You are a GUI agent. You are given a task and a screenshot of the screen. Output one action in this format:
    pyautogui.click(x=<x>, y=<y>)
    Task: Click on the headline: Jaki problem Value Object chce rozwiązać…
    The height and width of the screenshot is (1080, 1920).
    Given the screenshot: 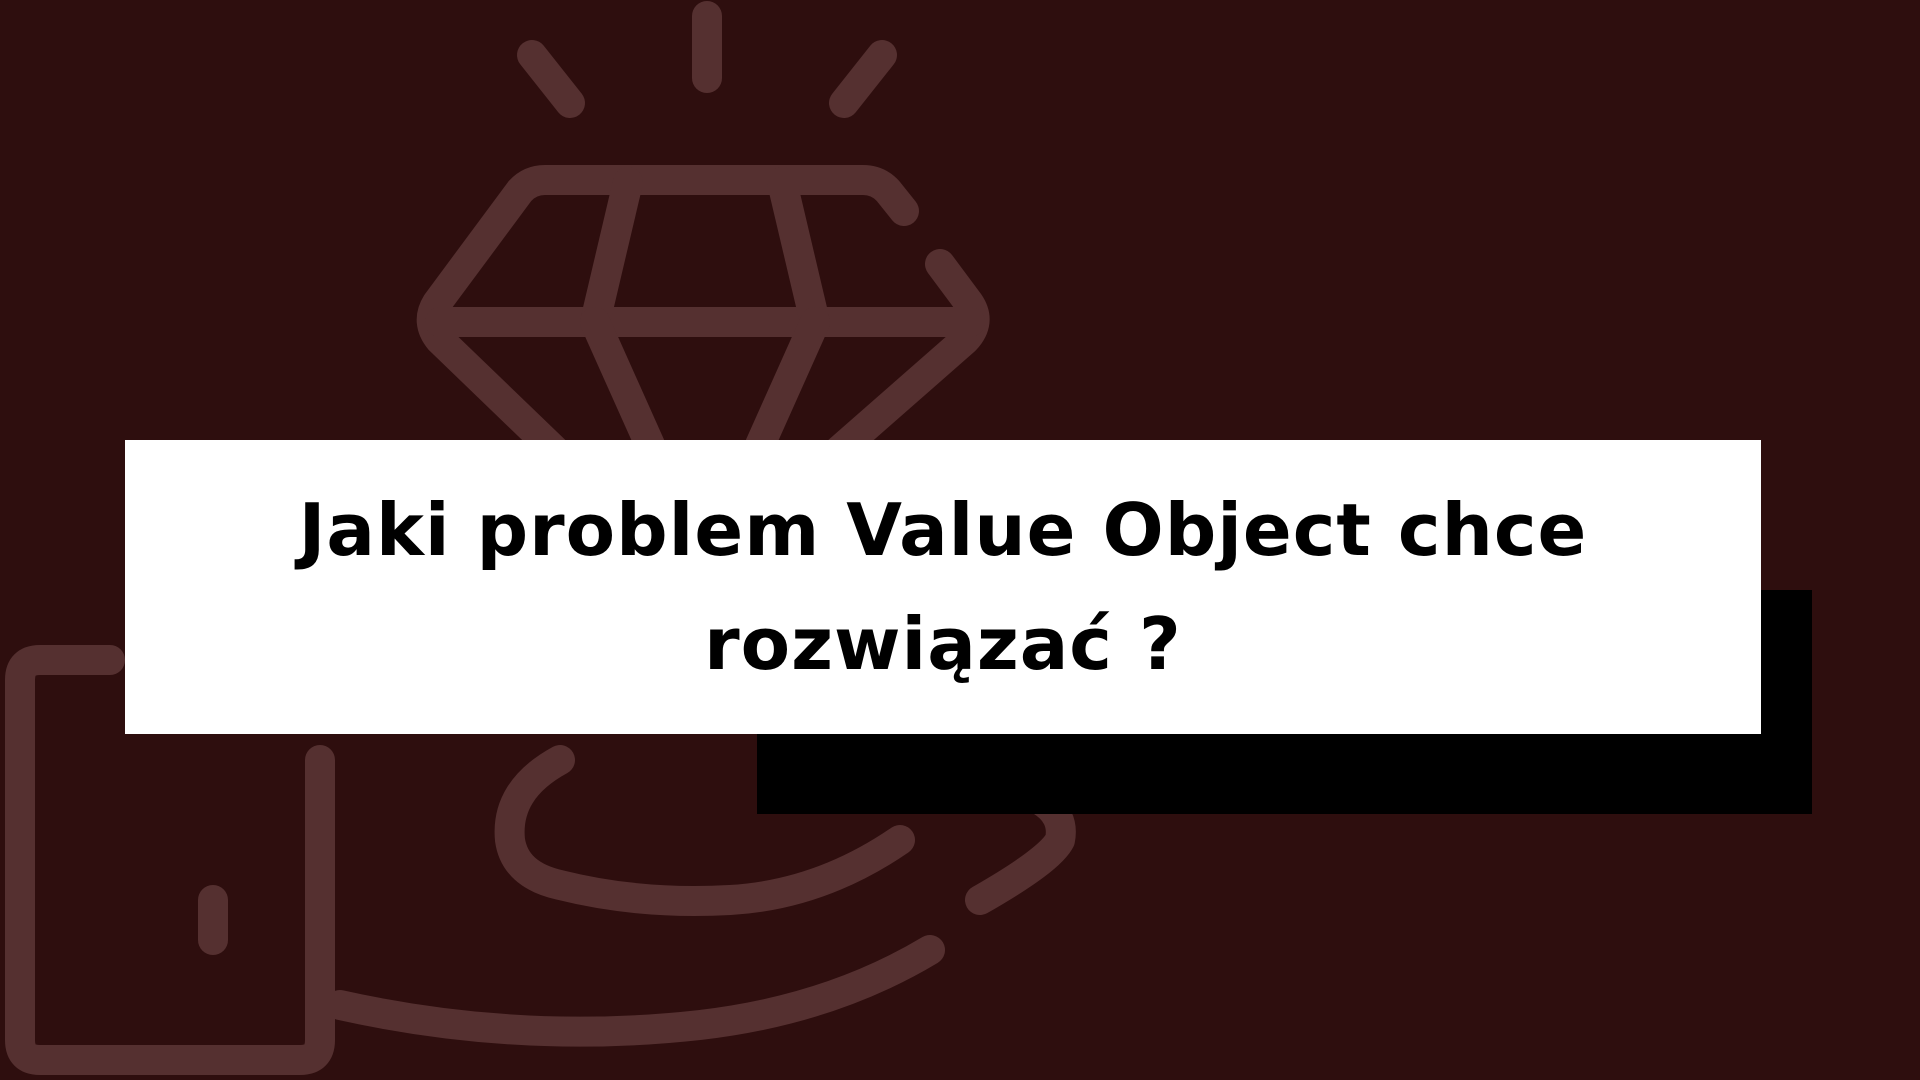 What is the action you would take?
    pyautogui.click(x=943, y=587)
    